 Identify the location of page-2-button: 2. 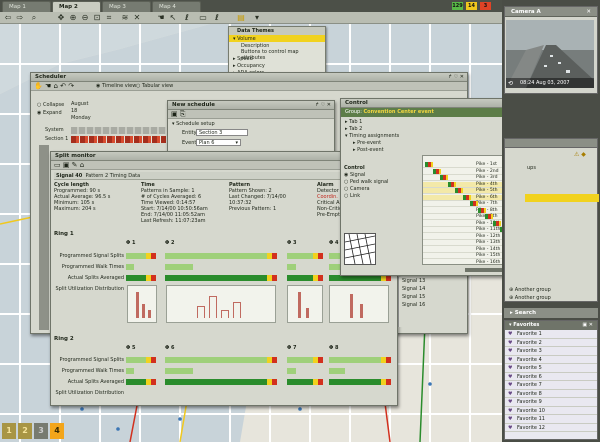
(25, 431).